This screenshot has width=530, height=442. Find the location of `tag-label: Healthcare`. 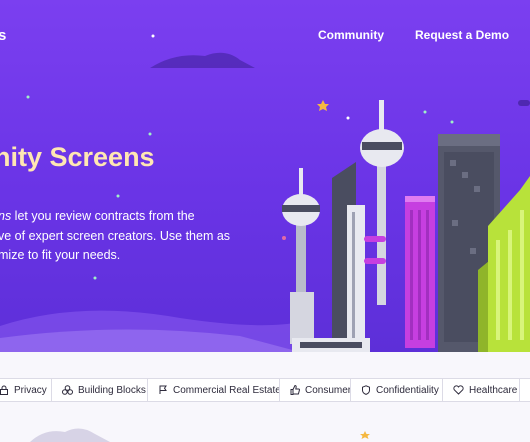

tag-label: Healthcare is located at coordinates (493, 390).